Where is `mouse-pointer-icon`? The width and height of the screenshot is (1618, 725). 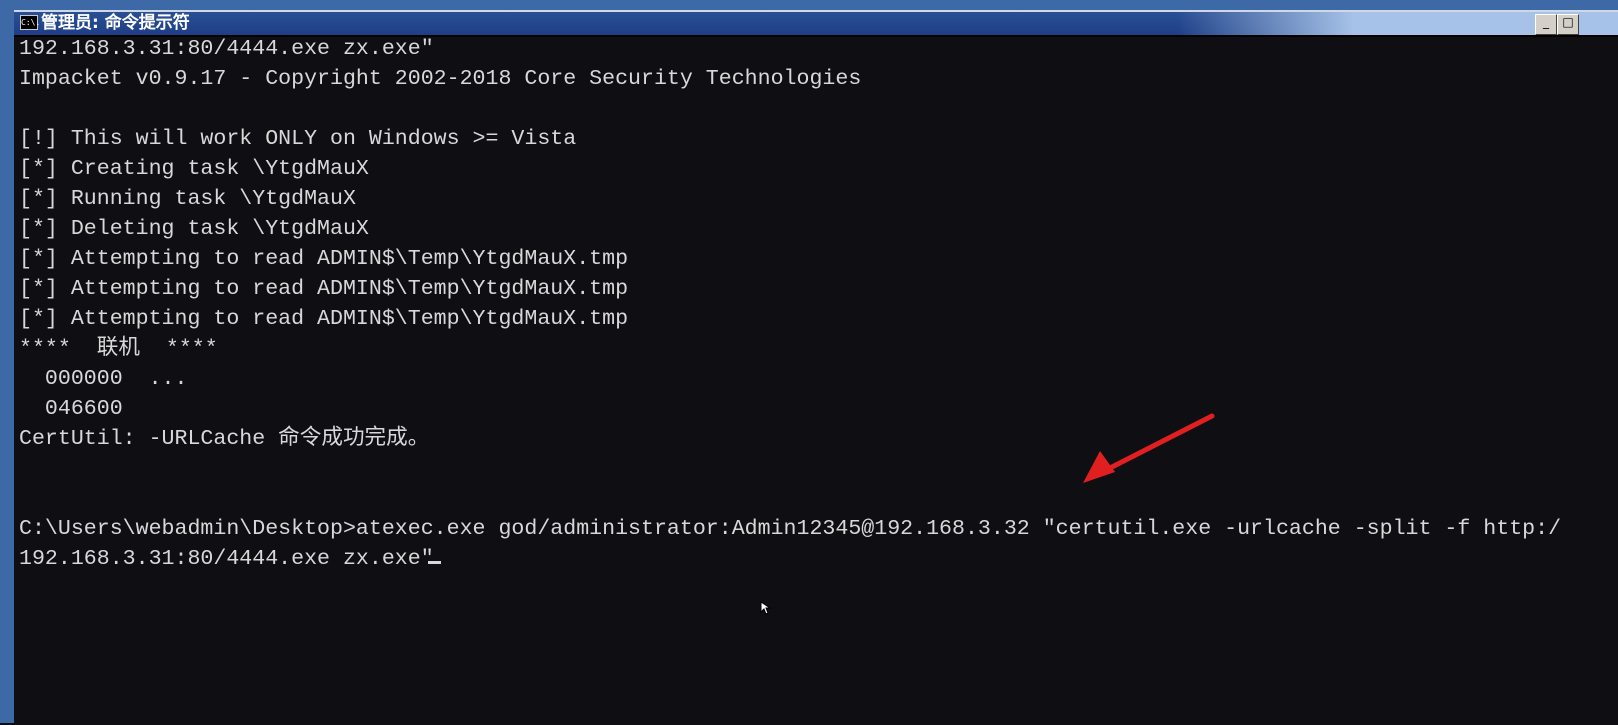
mouse-pointer-icon is located at coordinates (766, 608).